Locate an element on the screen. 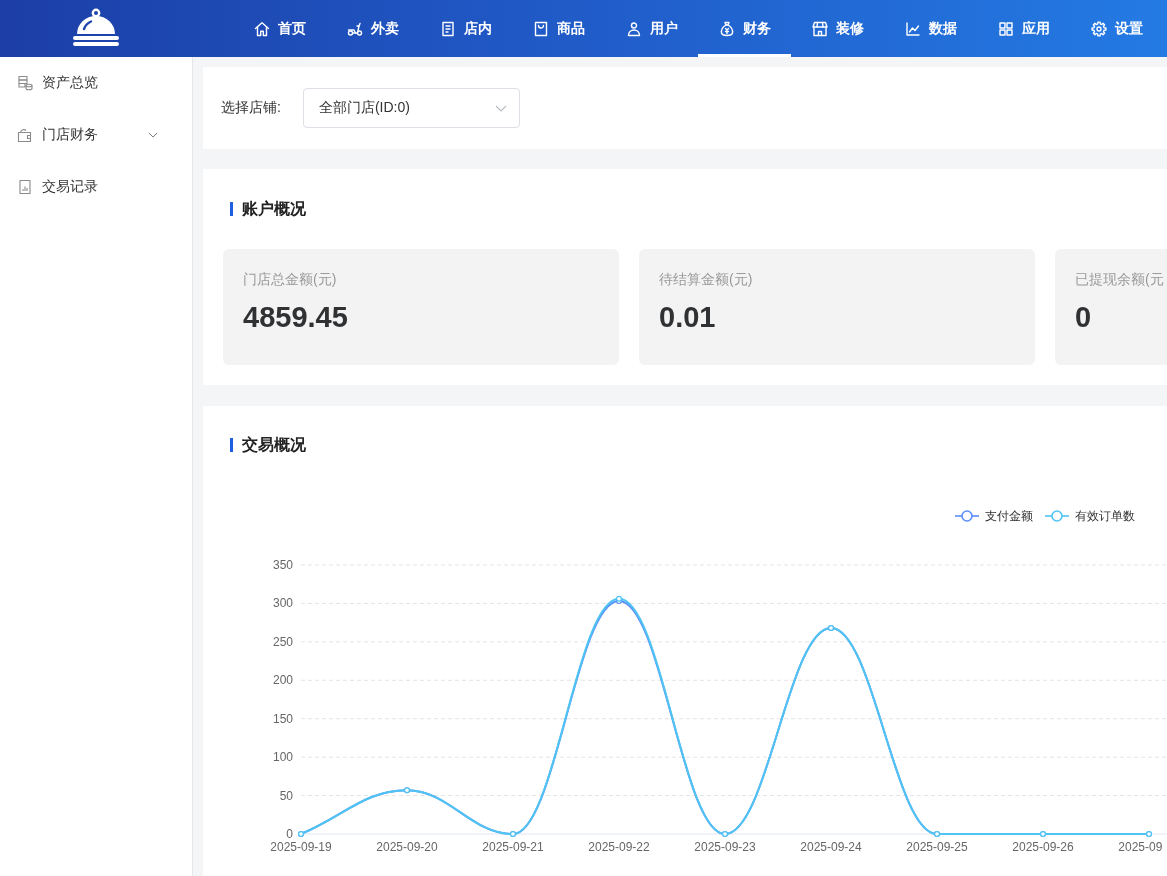  y-axis-label: 350 is located at coordinates (282, 565).